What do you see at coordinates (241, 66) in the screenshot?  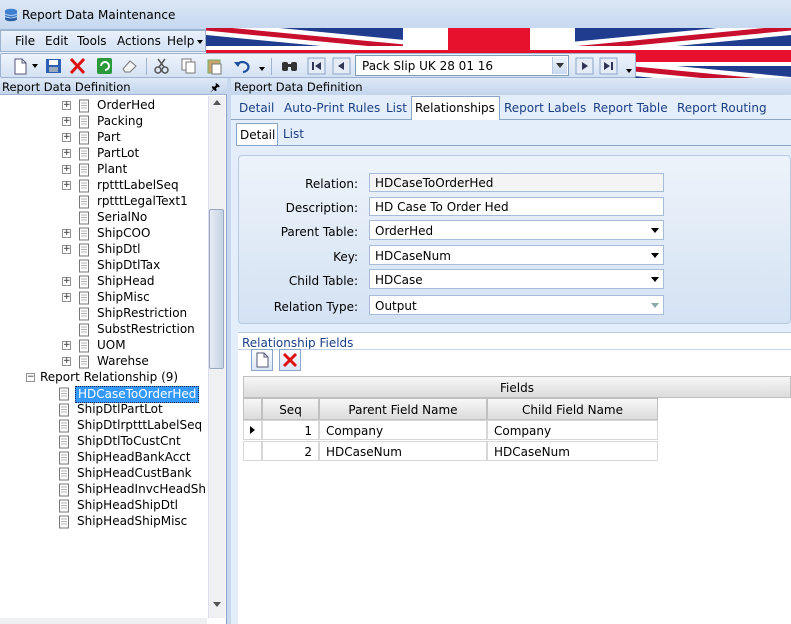 I see `undo-icon` at bounding box center [241, 66].